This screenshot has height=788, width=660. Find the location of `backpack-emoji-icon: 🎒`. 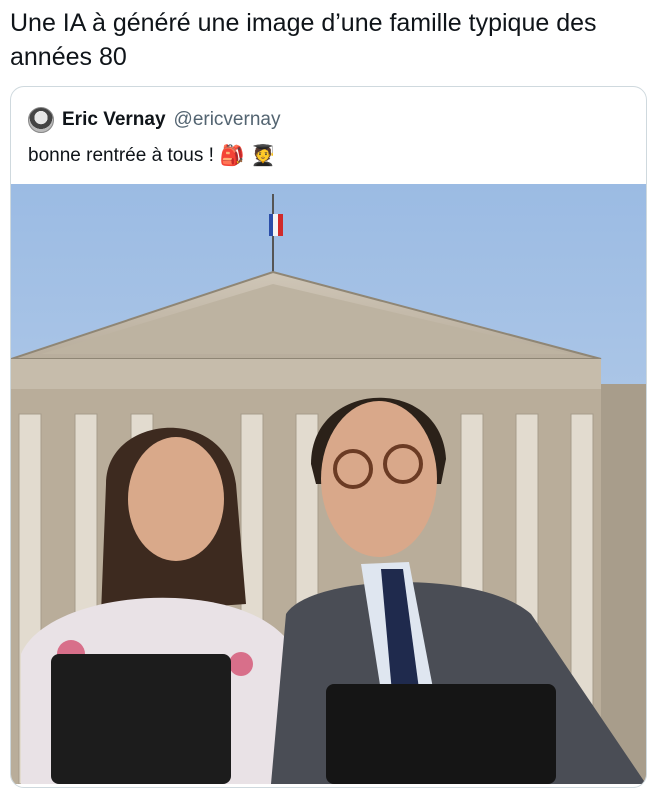

backpack-emoji-icon: 🎒 is located at coordinates (232, 156).